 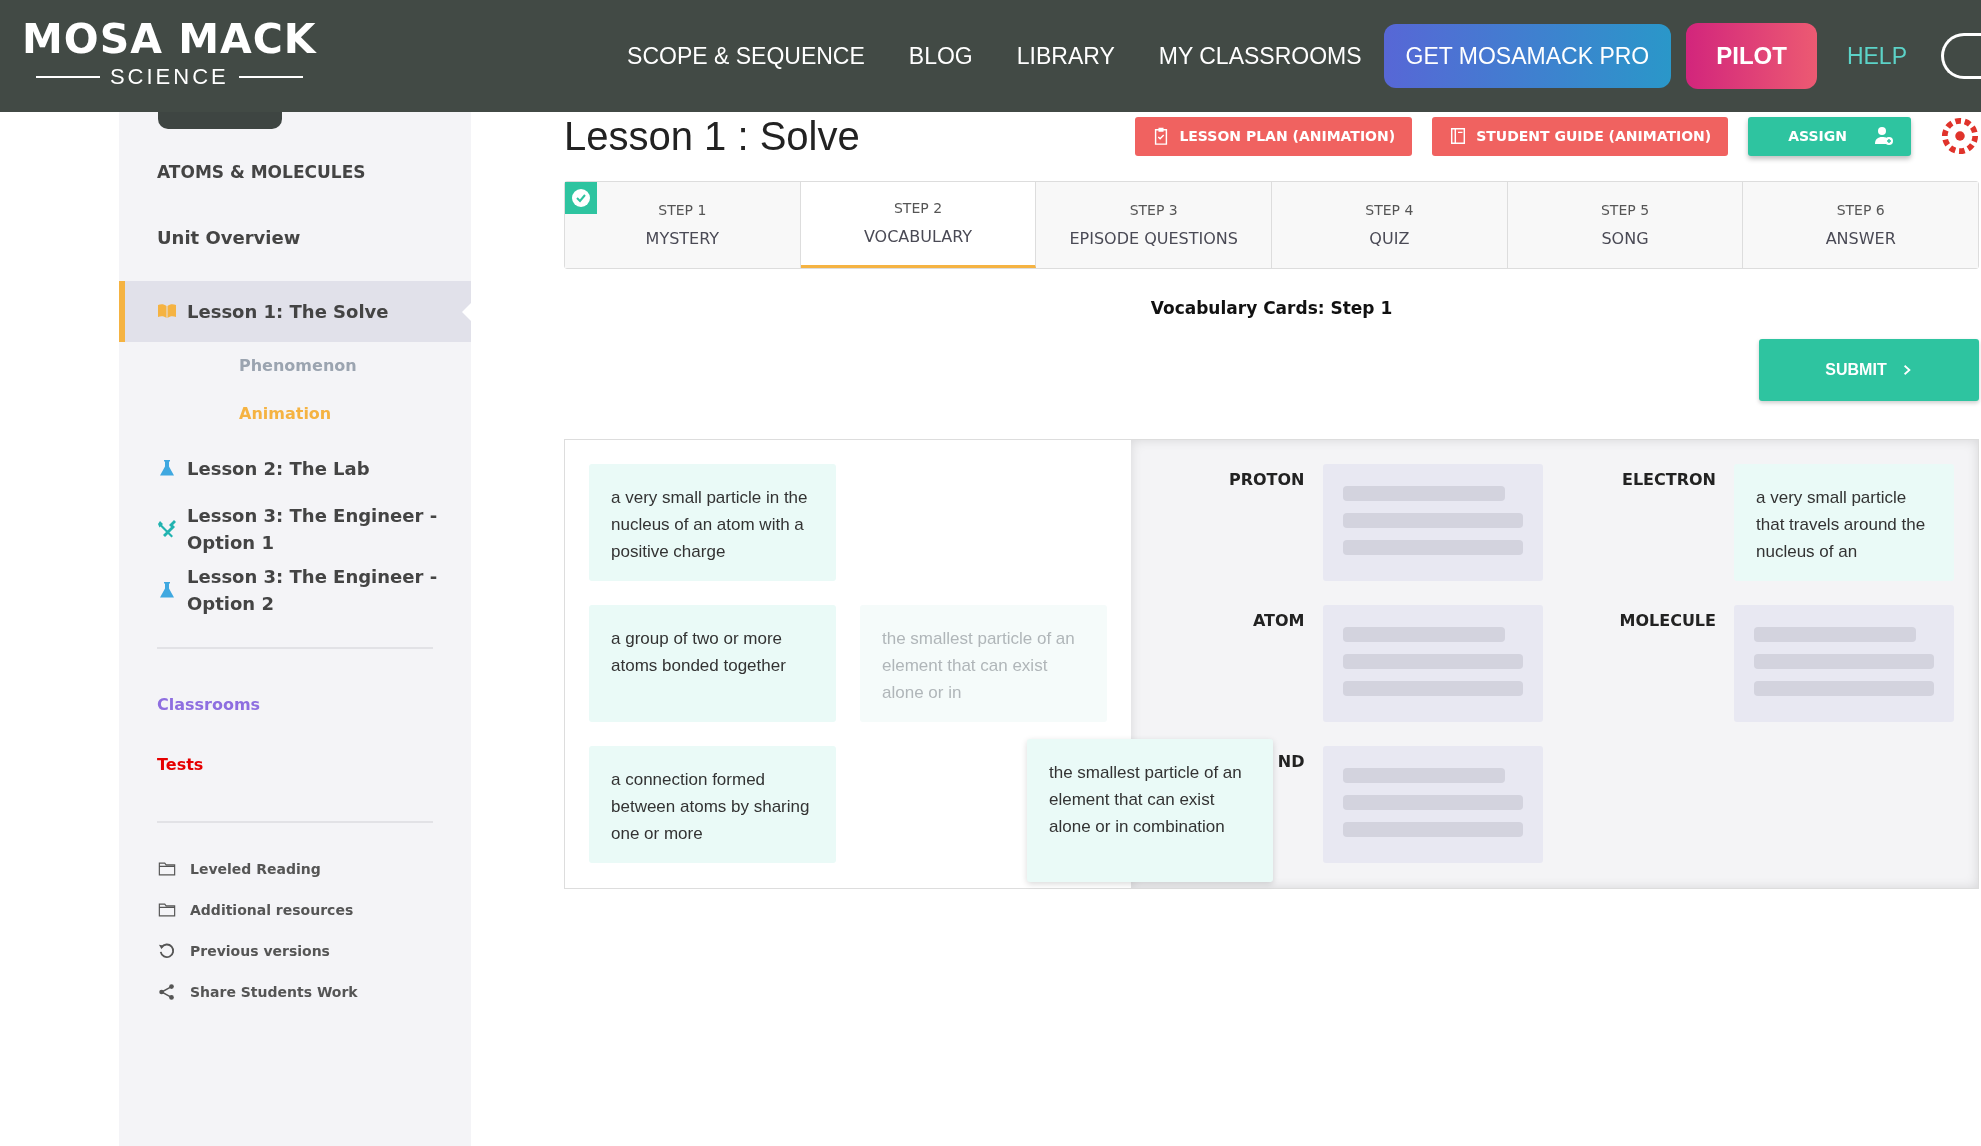 I want to click on lesson-label: Lesson 1: The Solve, so click(x=288, y=311).